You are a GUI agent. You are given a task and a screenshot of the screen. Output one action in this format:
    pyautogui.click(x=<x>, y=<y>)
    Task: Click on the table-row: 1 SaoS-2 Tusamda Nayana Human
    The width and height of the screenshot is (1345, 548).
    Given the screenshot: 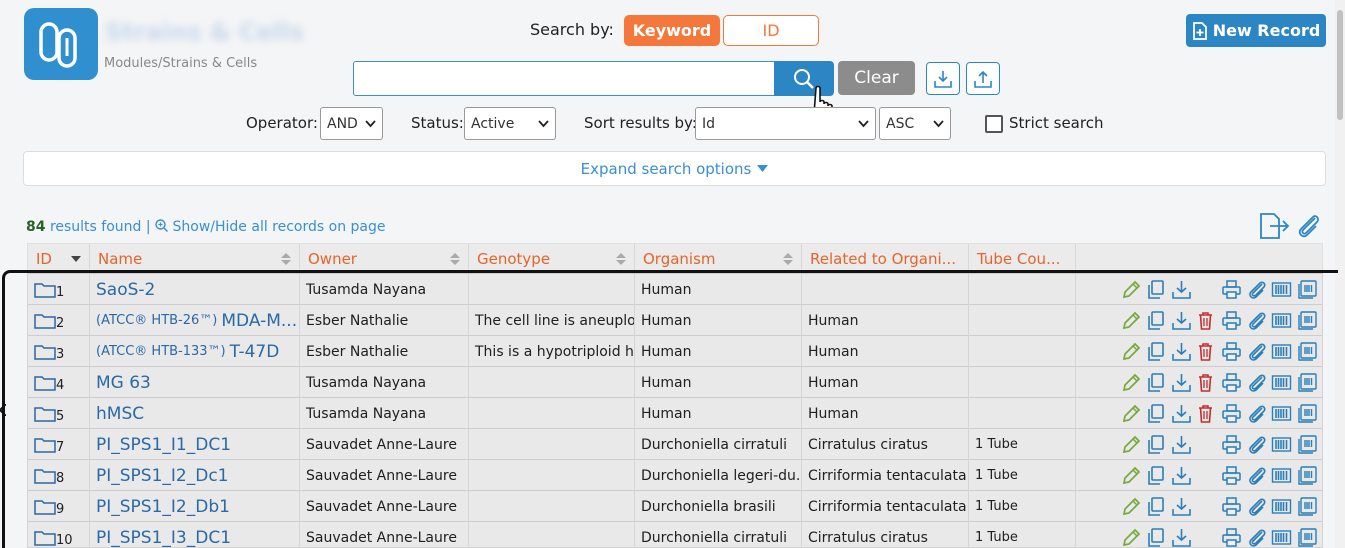 What is the action you would take?
    pyautogui.click(x=675, y=289)
    